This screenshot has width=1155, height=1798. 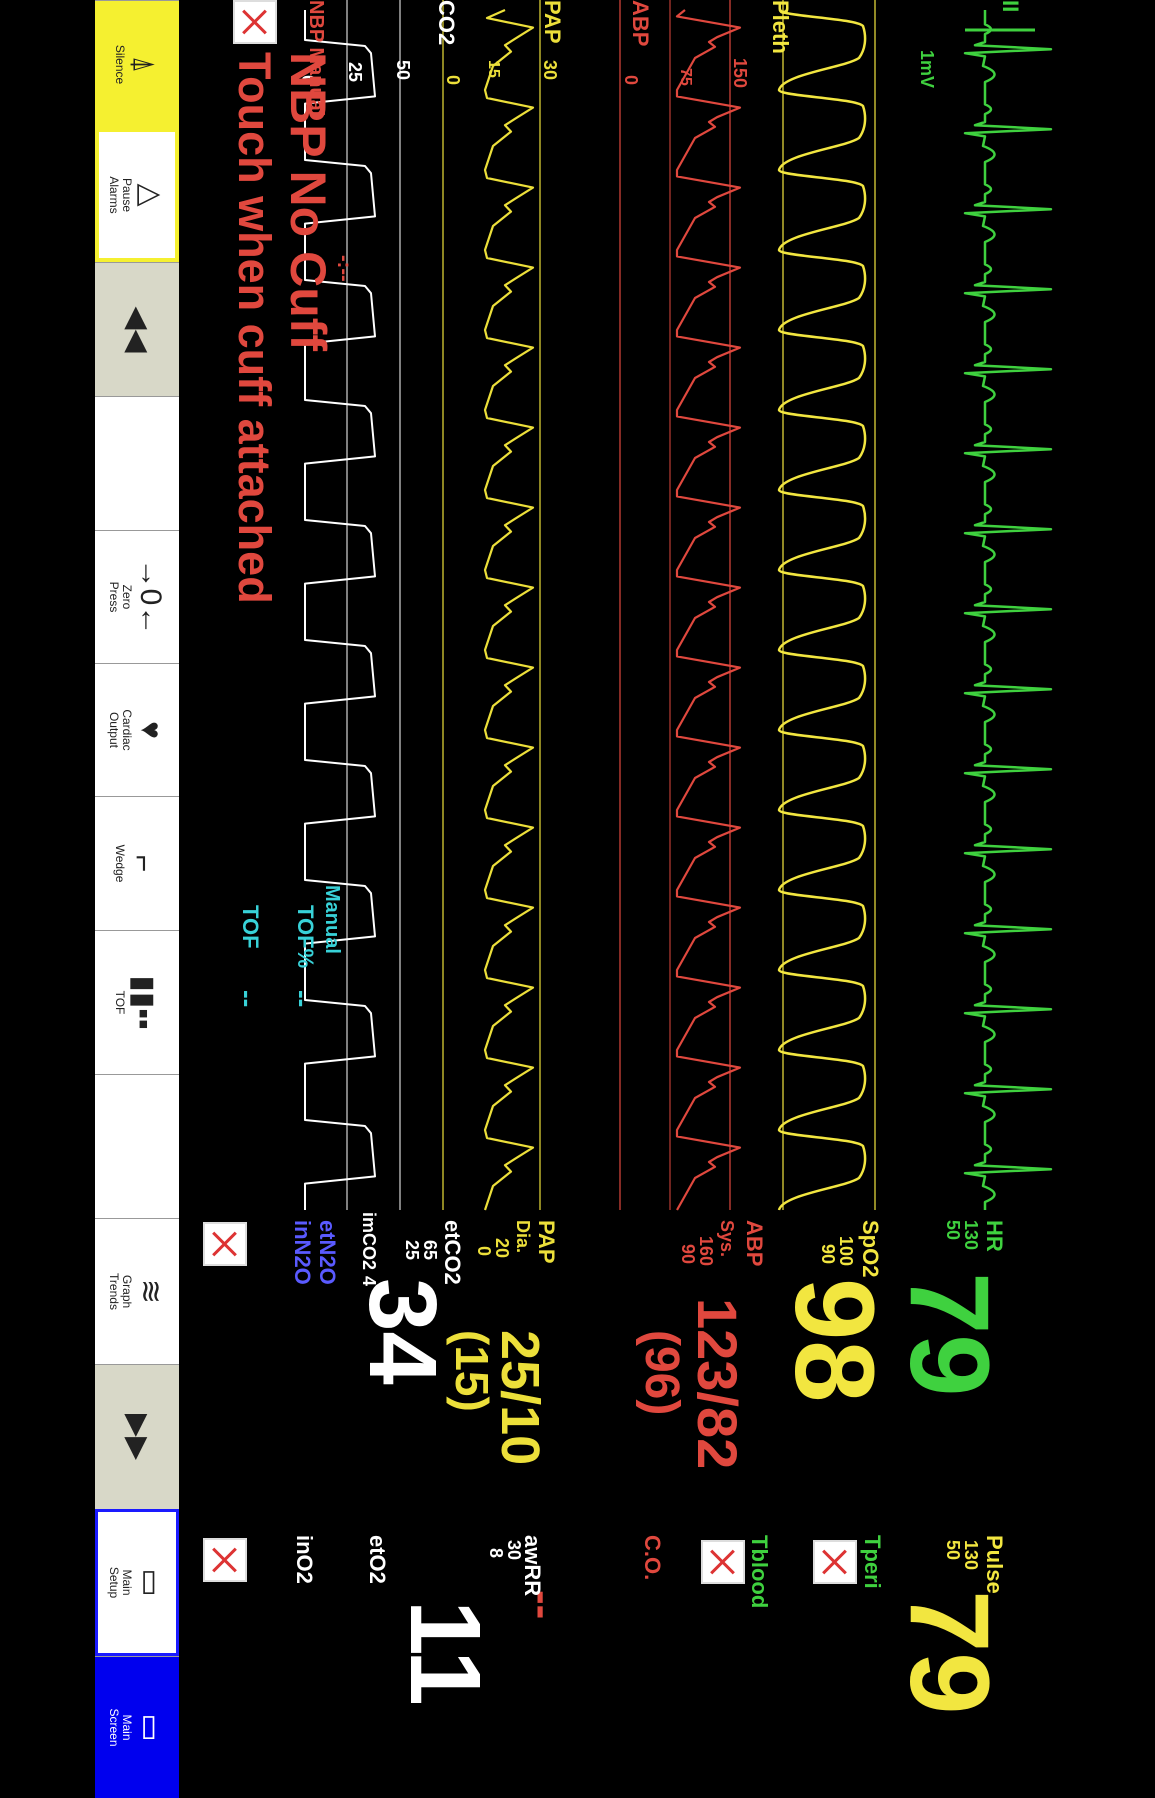 What do you see at coordinates (780, 27) in the screenshot?
I see `pleth-label: Pleth` at bounding box center [780, 27].